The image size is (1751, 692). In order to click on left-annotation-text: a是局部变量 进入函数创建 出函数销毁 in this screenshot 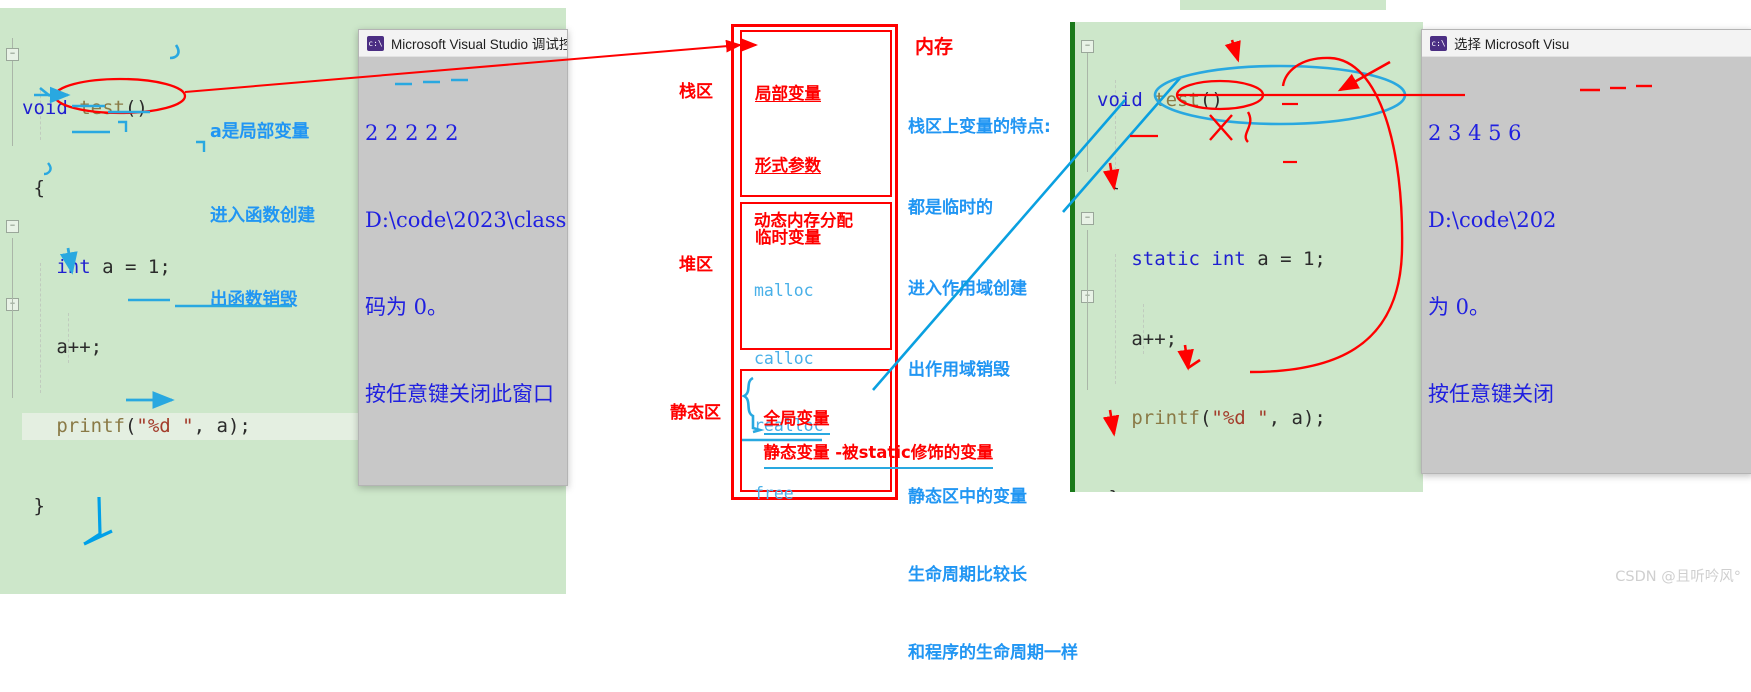, I will do `click(262, 202)`.